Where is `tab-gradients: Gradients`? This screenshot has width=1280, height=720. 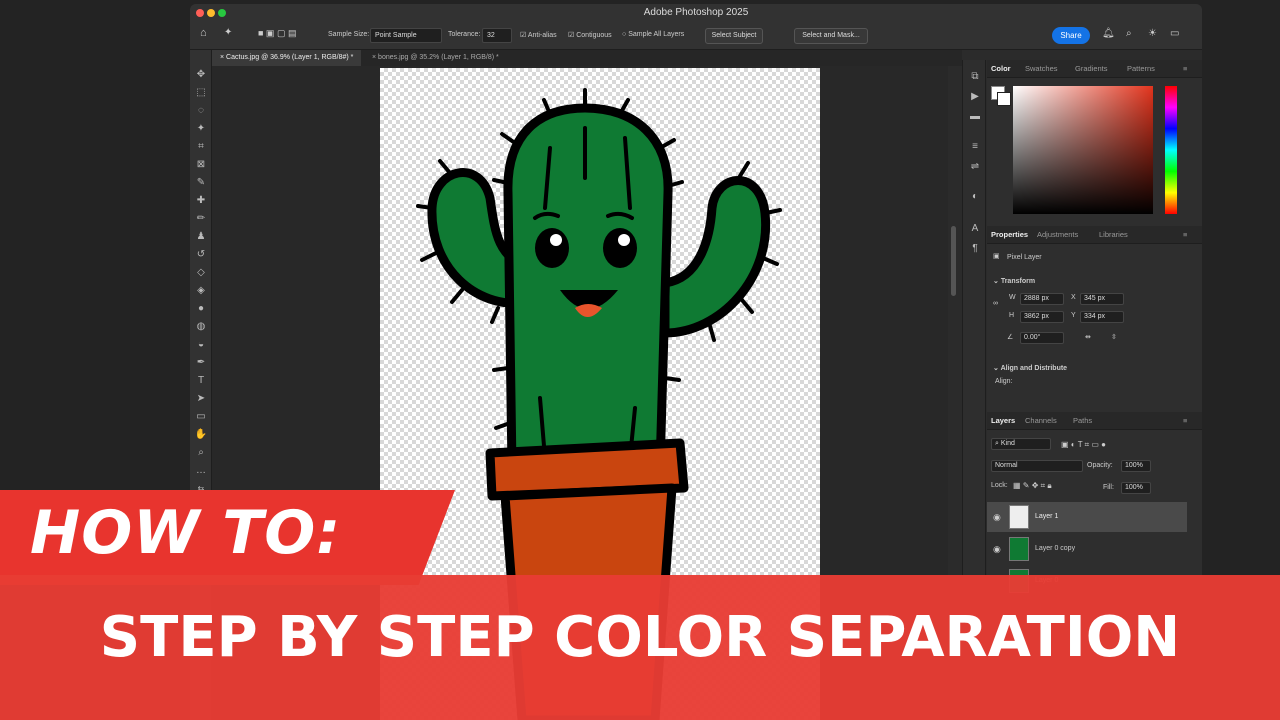
tab-gradients: Gradients is located at coordinates (1091, 69).